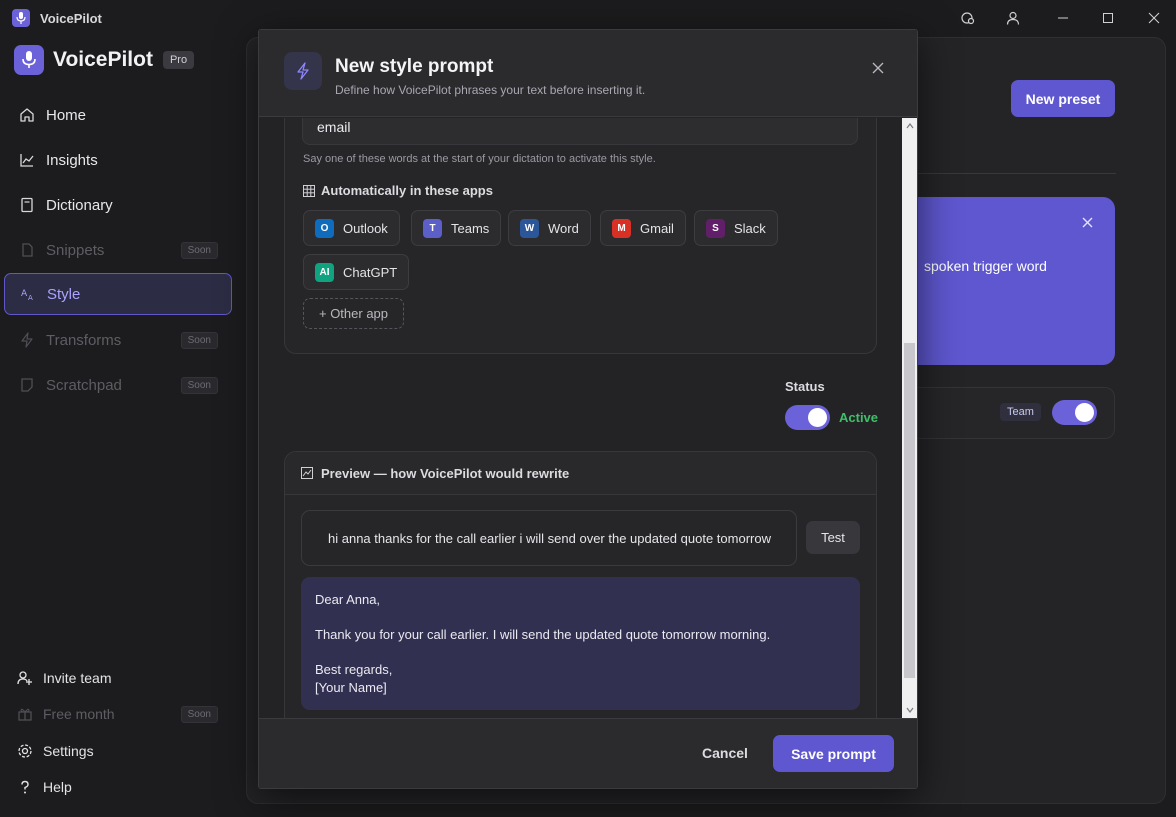  Describe the element at coordinates (353, 313) in the screenshot. I see `add-other-app-button: + Other app` at that location.